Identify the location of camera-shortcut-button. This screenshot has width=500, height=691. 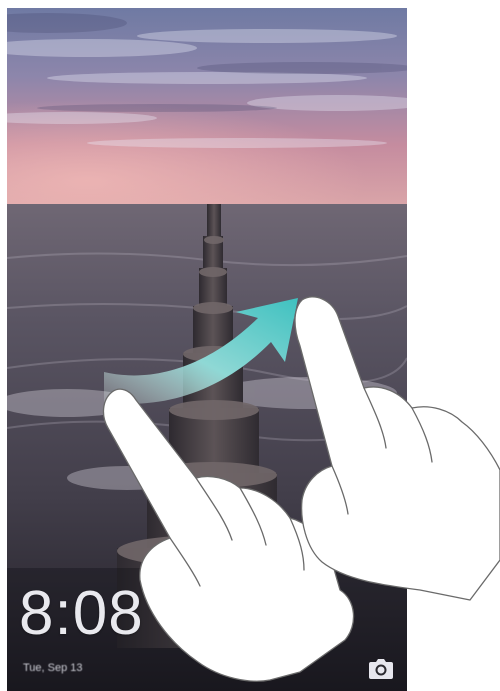
(381, 669).